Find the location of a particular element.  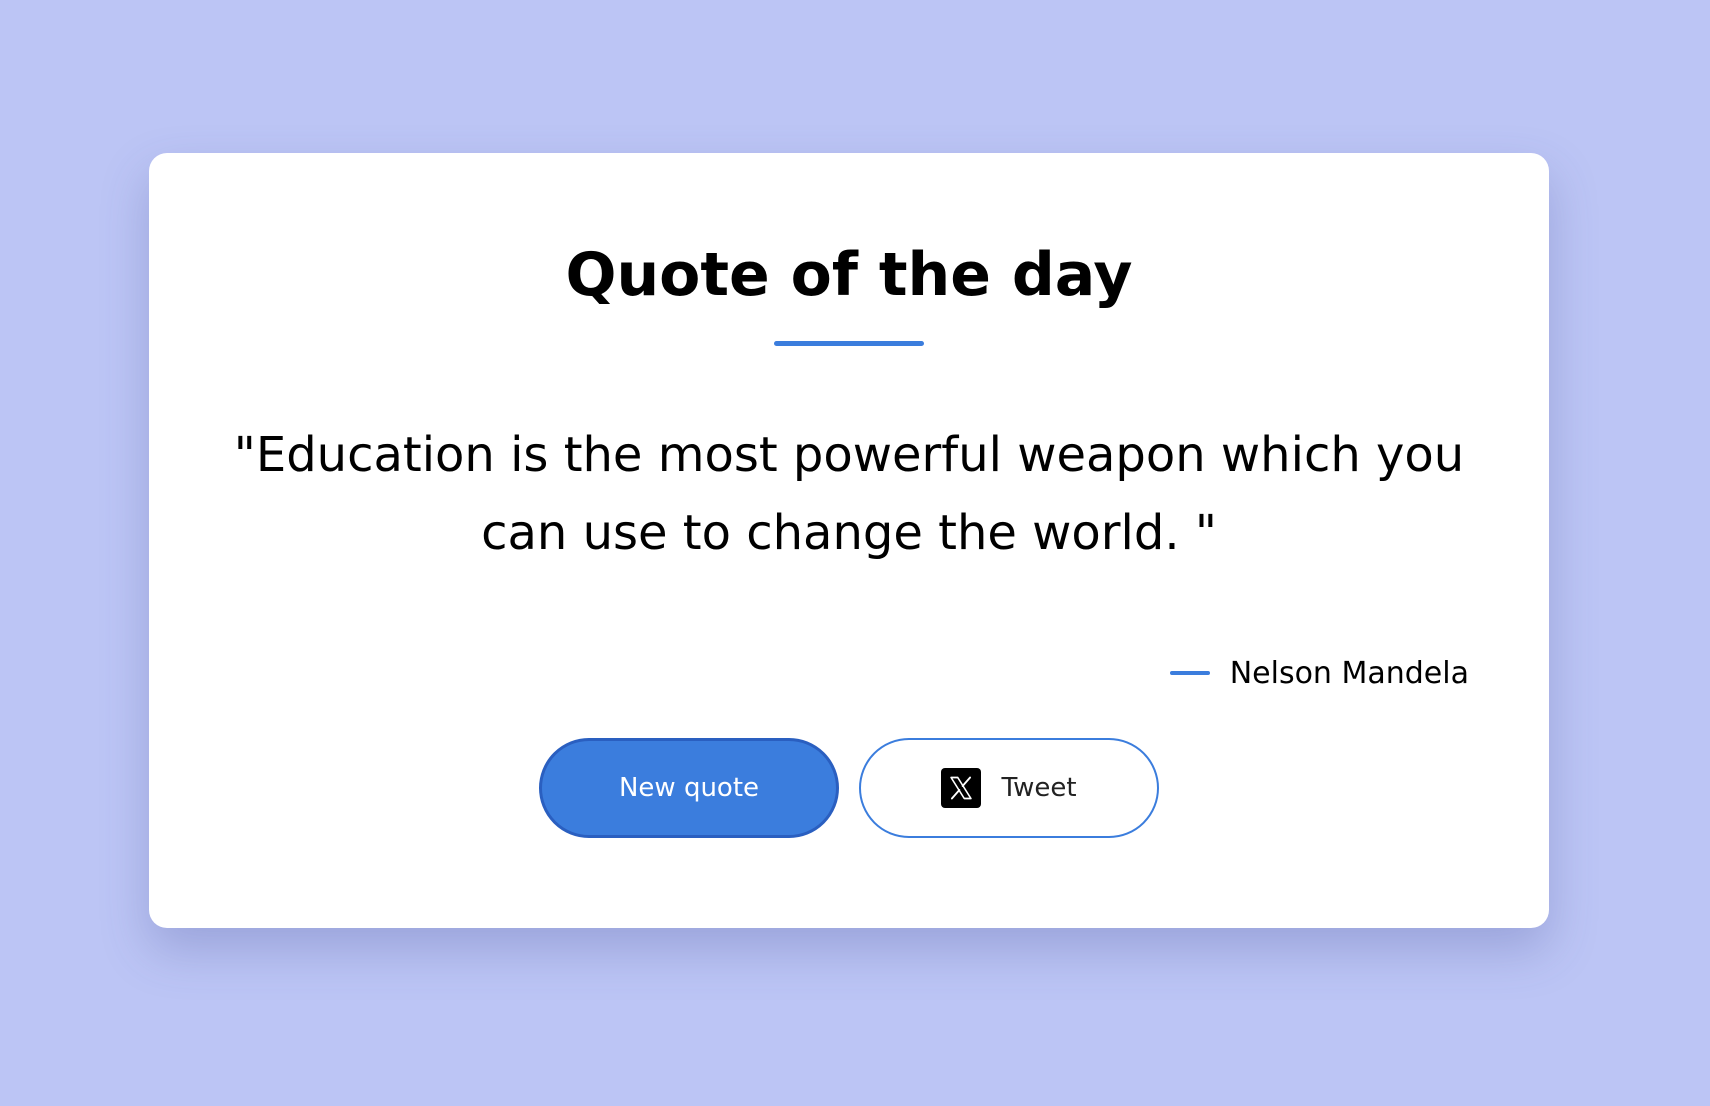

title-underline is located at coordinates (849, 343).